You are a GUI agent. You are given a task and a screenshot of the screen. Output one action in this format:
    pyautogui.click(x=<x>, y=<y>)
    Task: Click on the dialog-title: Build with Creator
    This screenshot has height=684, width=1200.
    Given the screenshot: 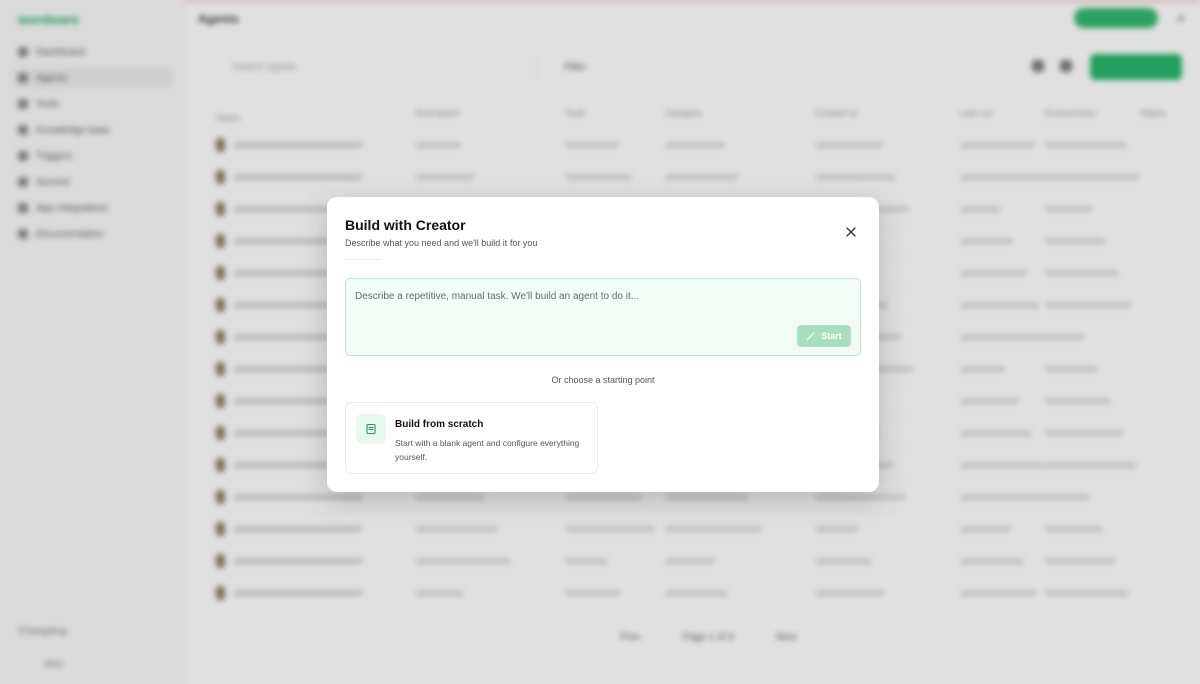 What is the action you would take?
    pyautogui.click(x=405, y=225)
    